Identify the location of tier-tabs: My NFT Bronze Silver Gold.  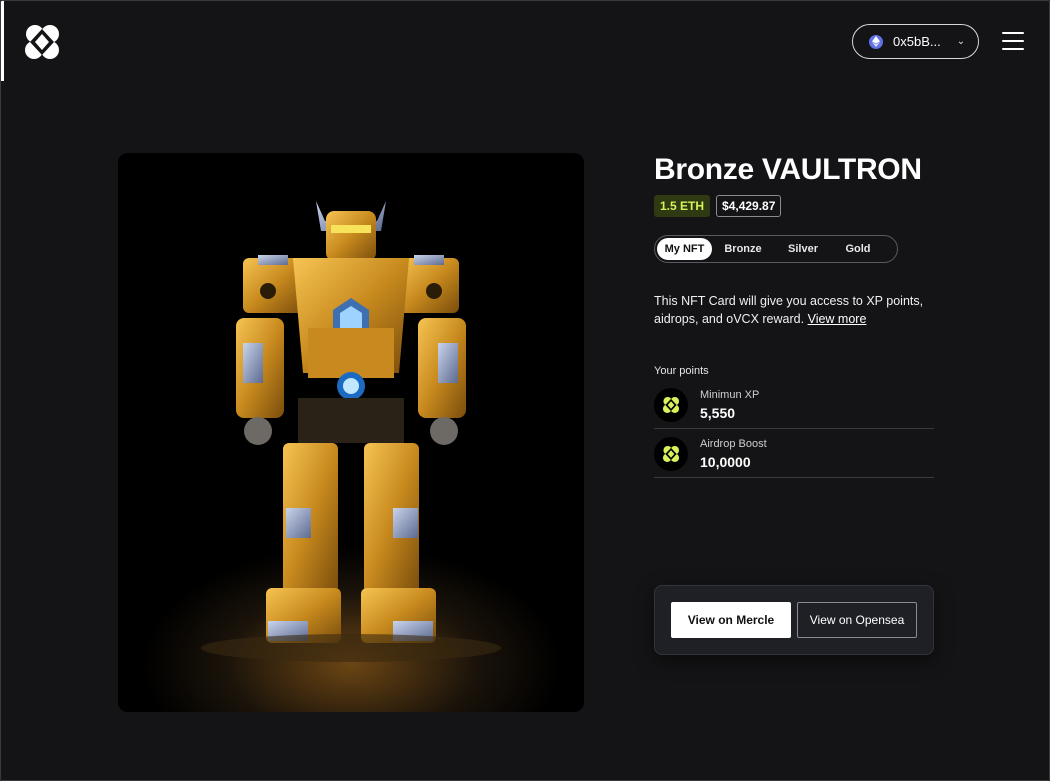
(776, 249).